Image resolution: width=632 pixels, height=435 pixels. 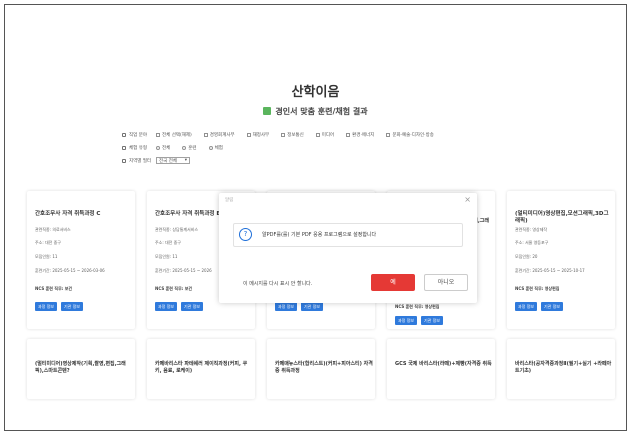 What do you see at coordinates (319, 235) in the screenshot?
I see `dialog-message: 알PDF를(를) 기본 PDF 응용 프로그램으로 설정합니다` at bounding box center [319, 235].